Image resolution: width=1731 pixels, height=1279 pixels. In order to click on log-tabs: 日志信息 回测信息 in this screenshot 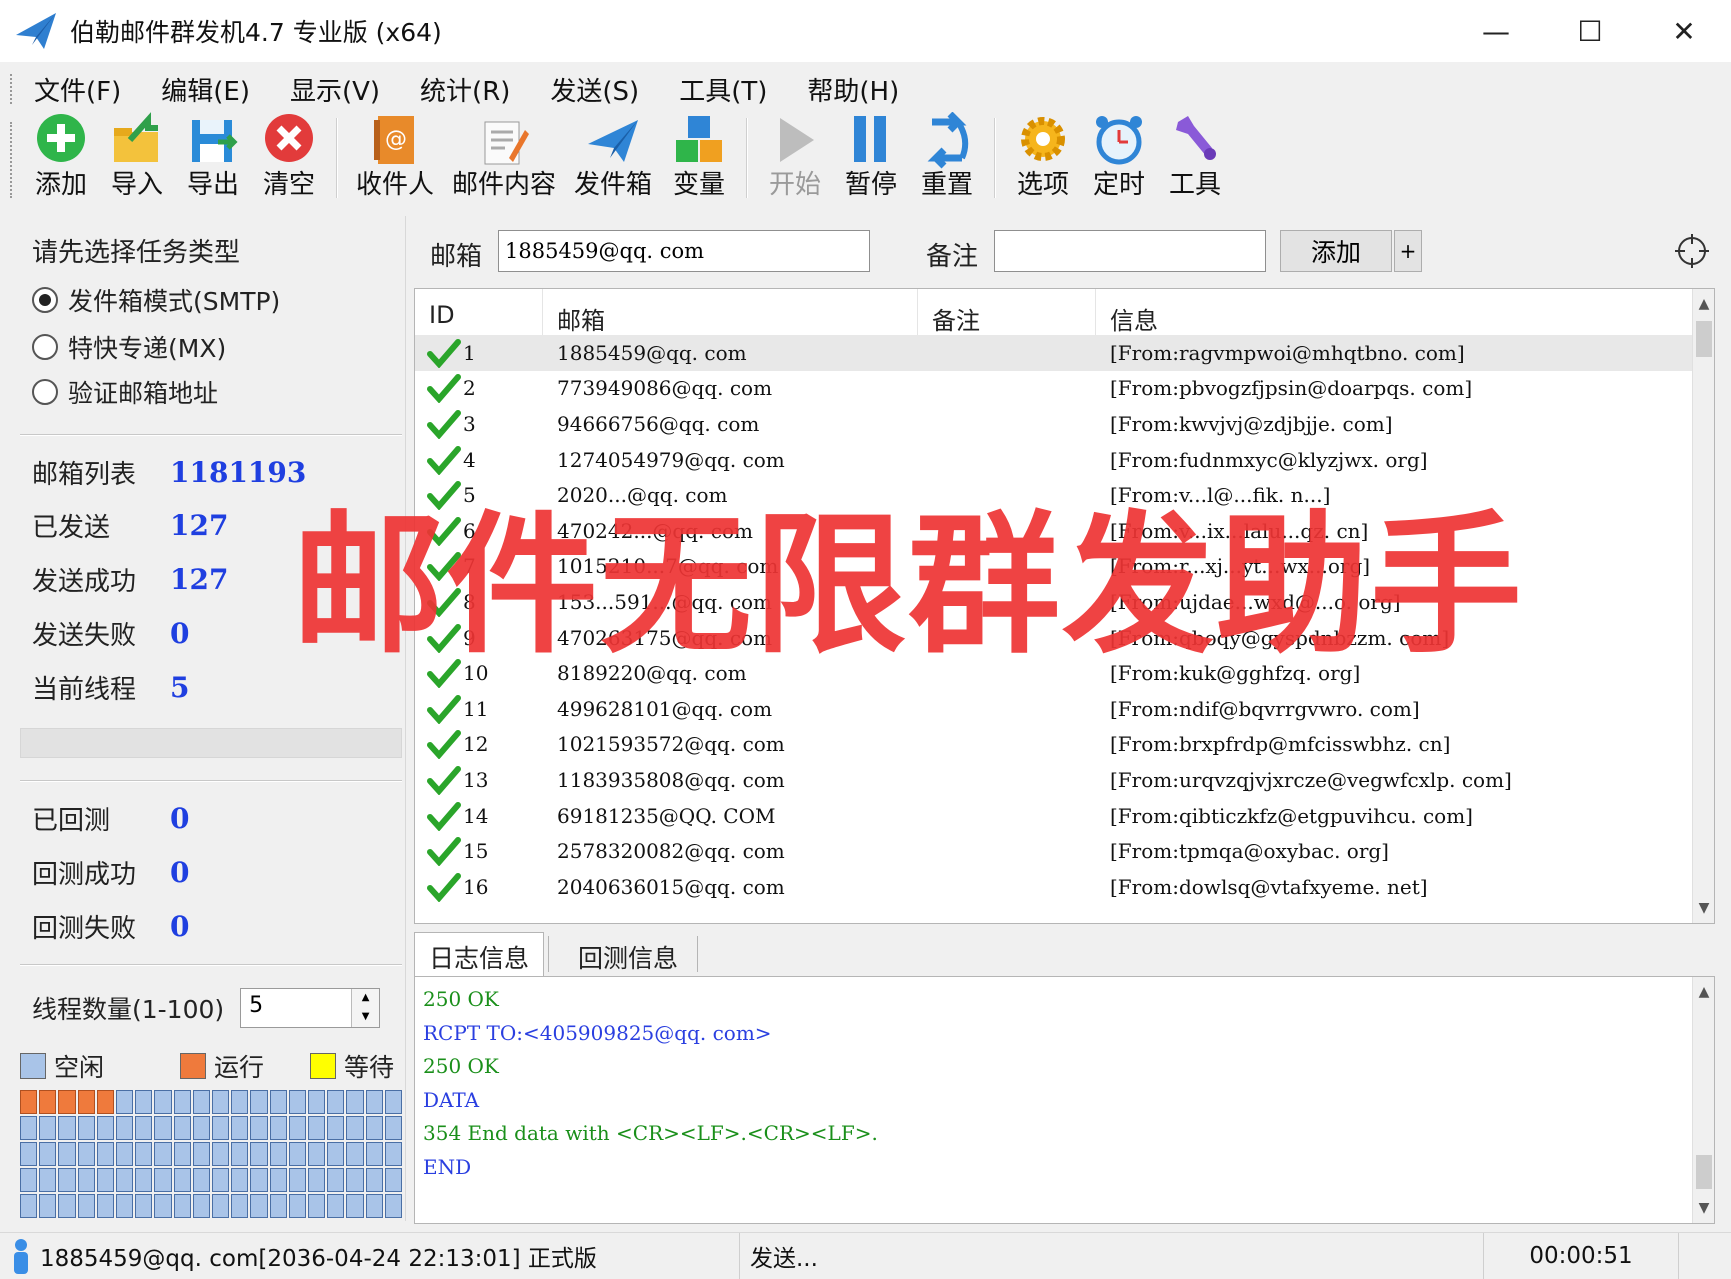, I will do `click(563, 954)`.